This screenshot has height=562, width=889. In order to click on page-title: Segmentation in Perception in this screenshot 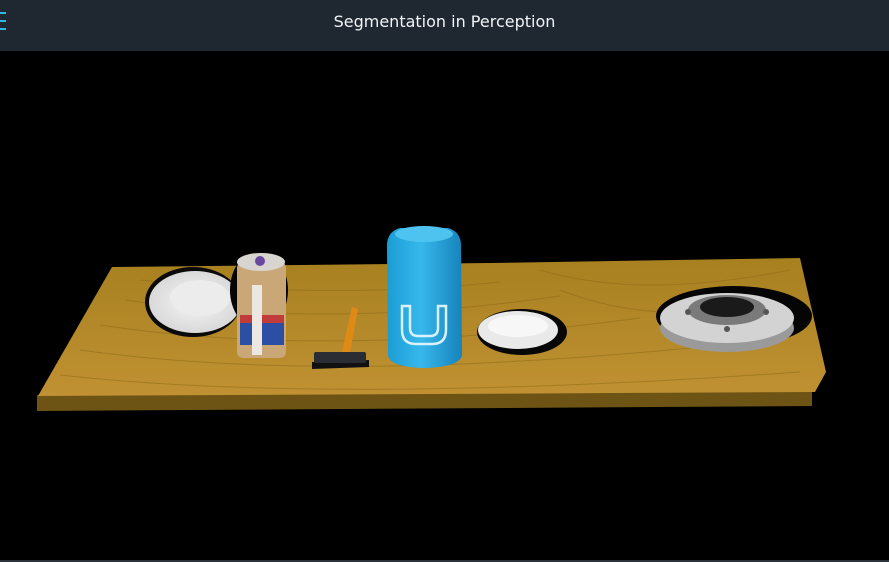, I will do `click(444, 21)`.